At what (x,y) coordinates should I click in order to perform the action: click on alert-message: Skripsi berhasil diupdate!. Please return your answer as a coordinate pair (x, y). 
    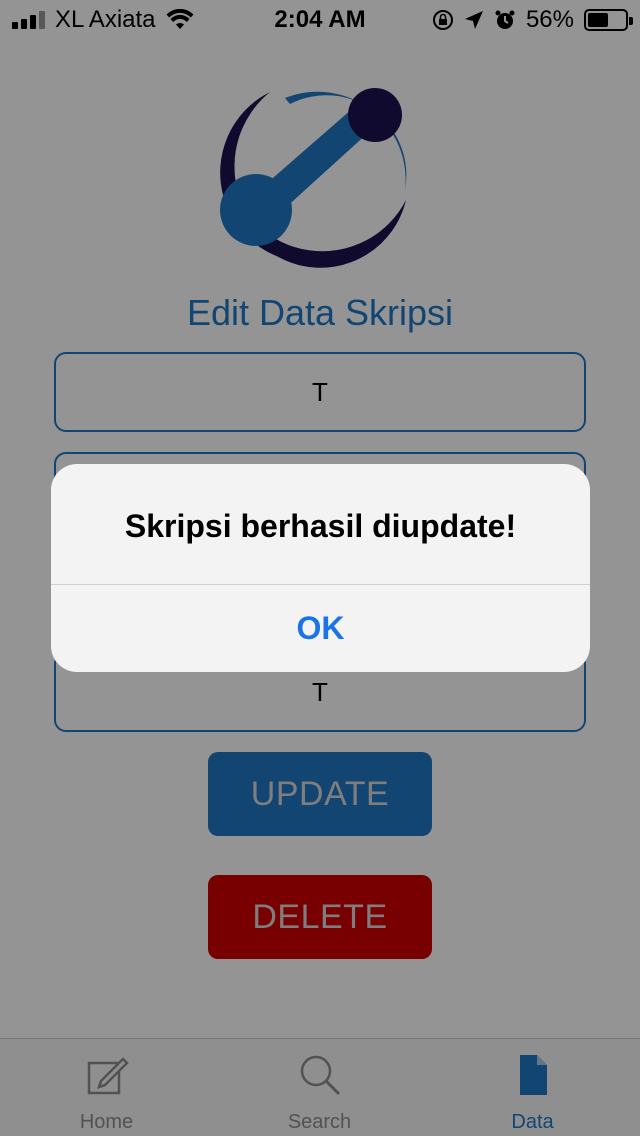
    Looking at the image, I should click on (320, 526).